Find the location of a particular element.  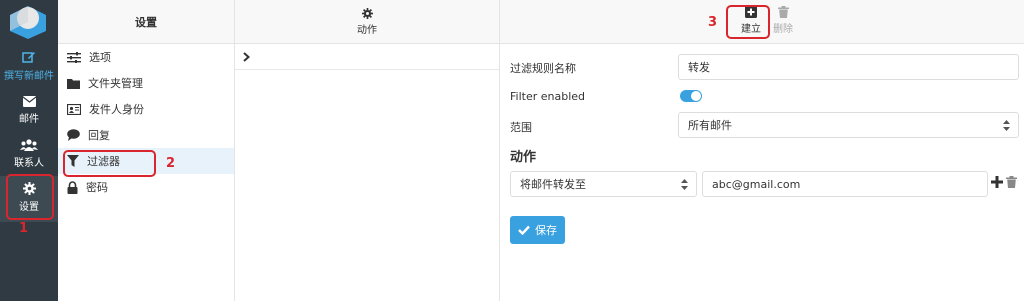

settings-title: 设置 is located at coordinates (146, 22).